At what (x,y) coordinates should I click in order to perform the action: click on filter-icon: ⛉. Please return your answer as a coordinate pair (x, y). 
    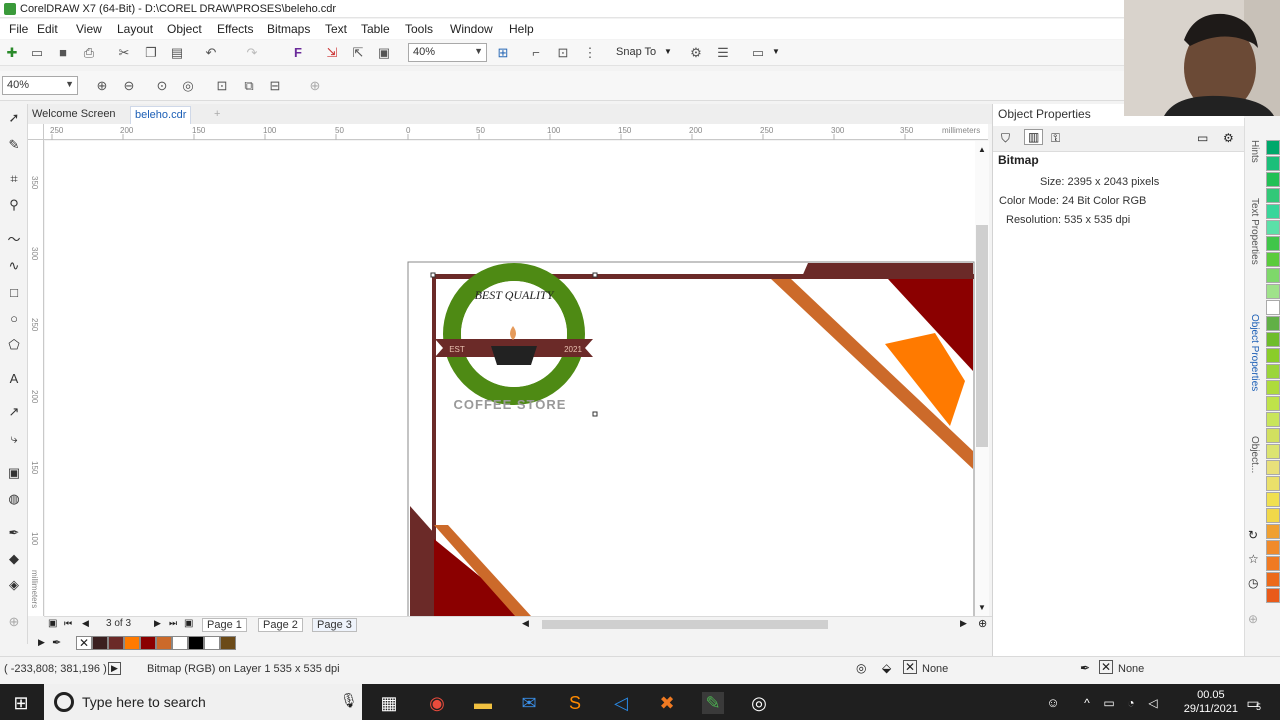
    Looking at the image, I should click on (1005, 138).